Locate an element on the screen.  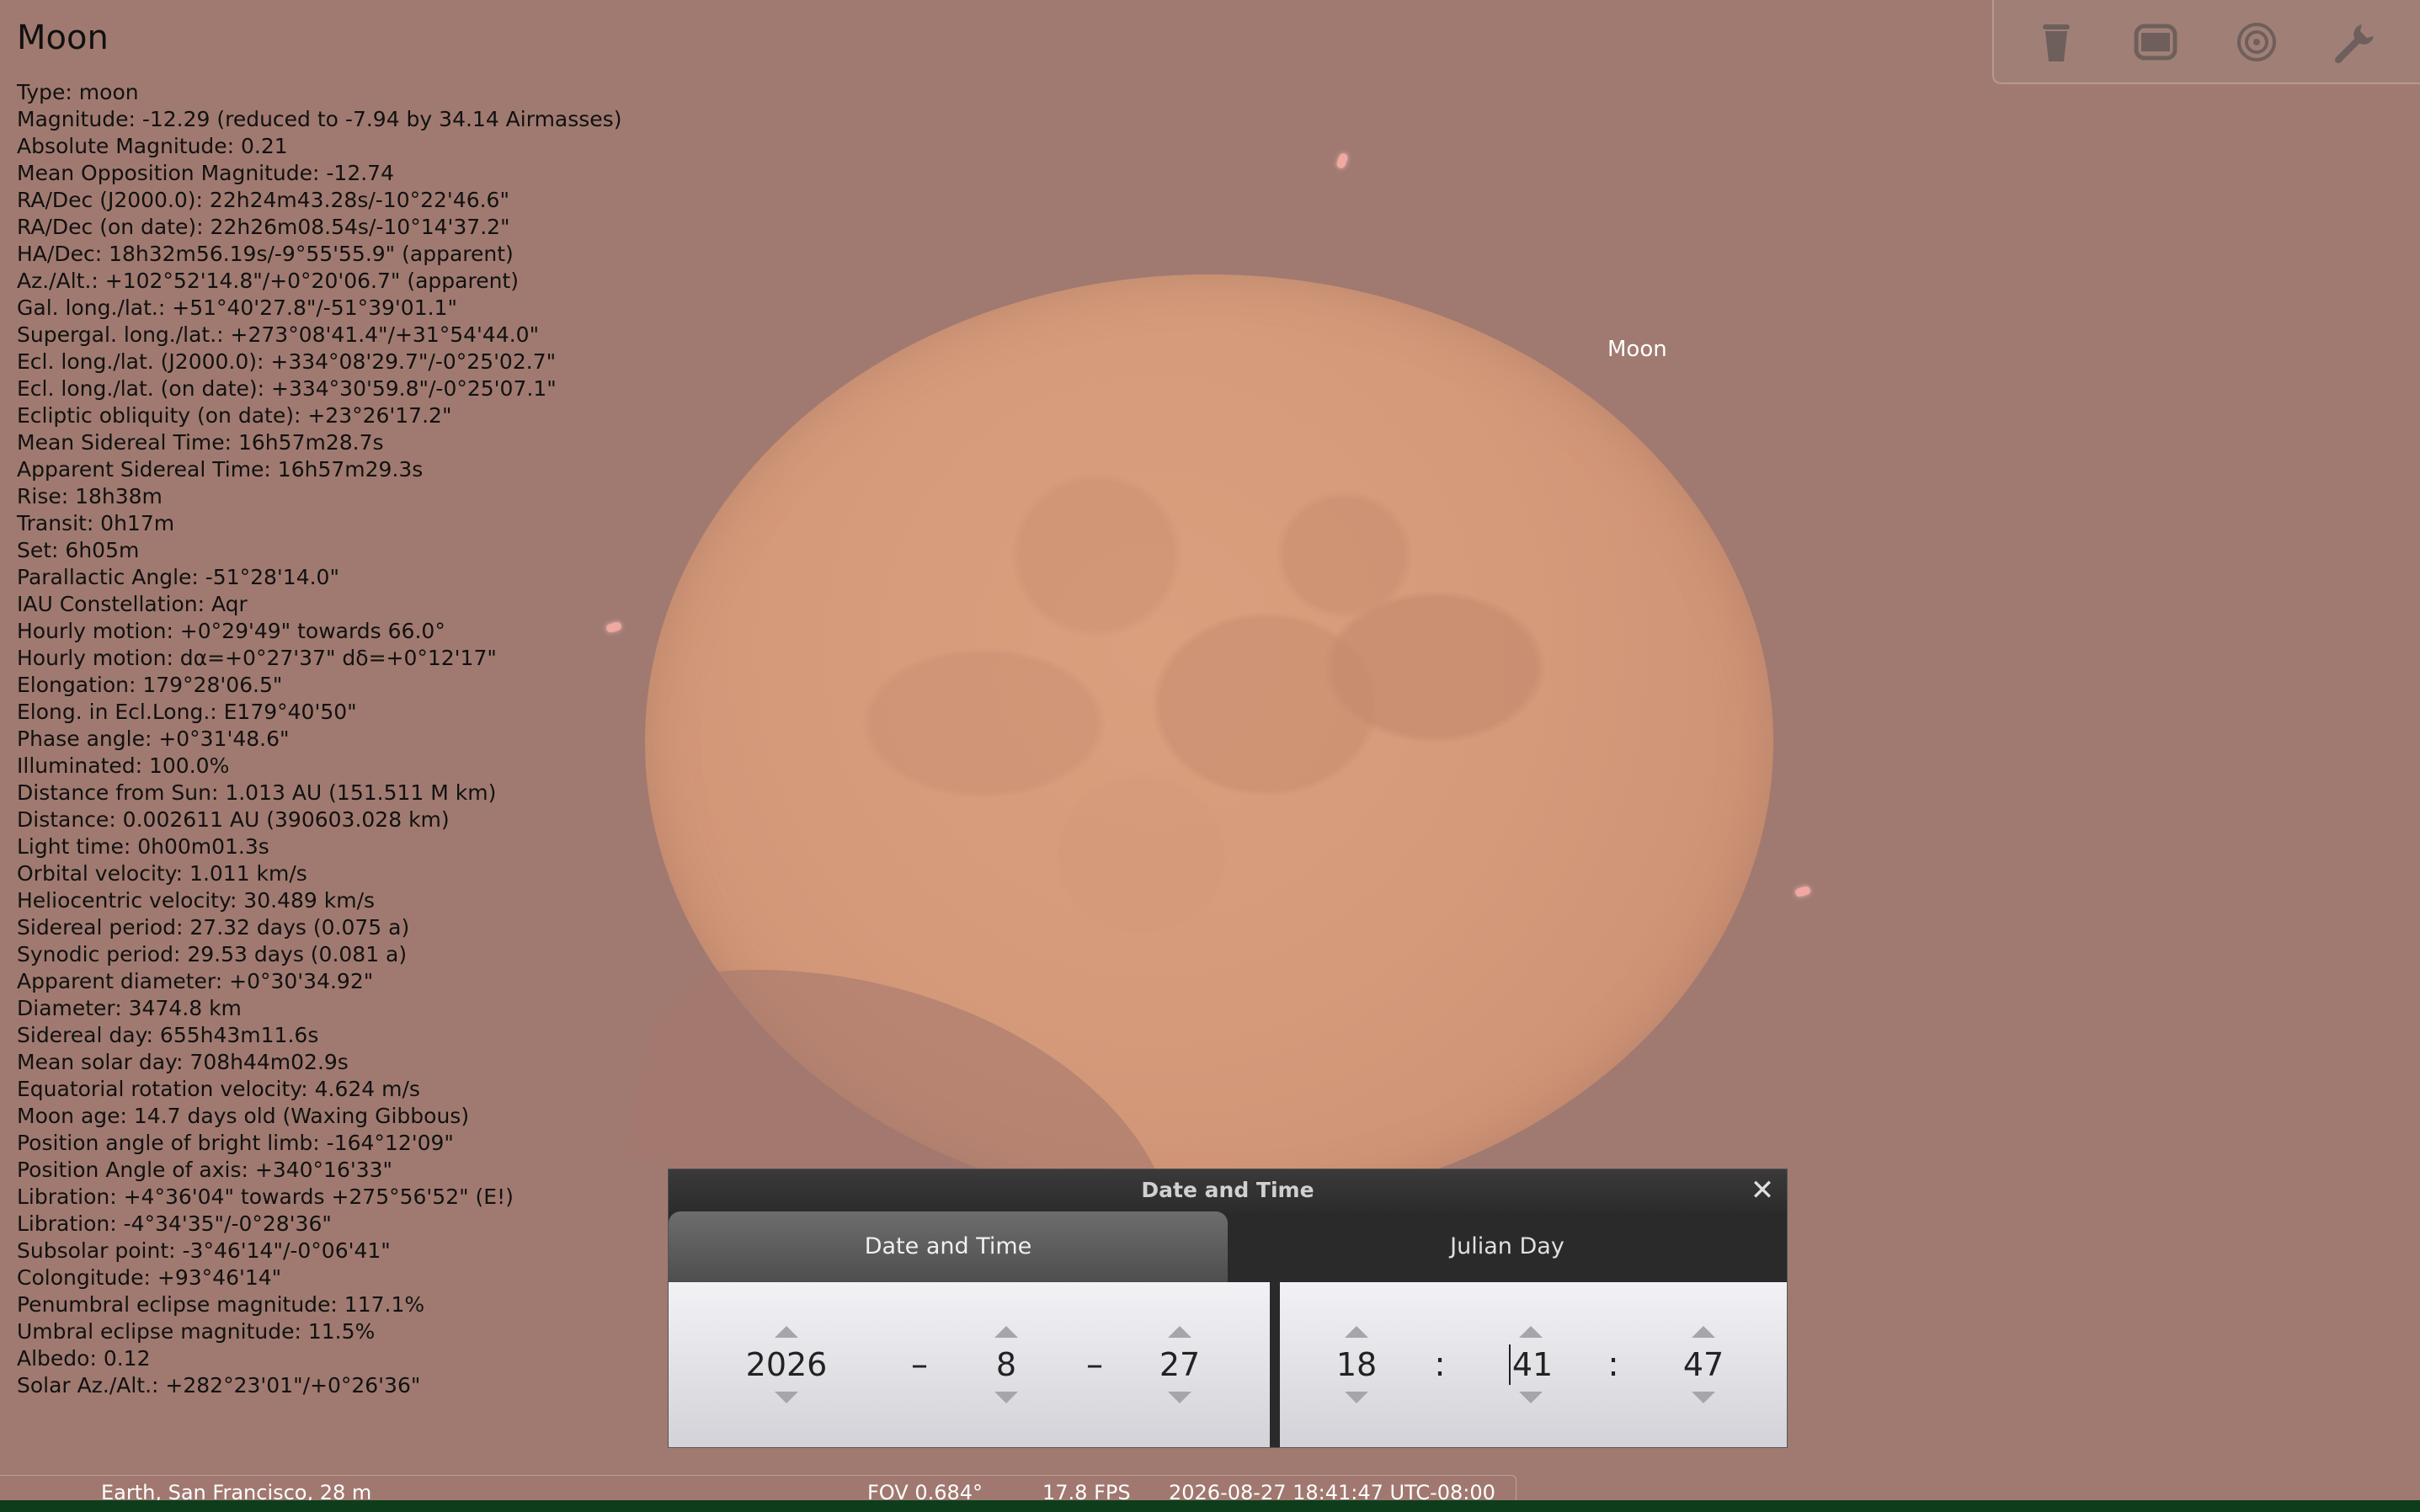
object-detail-line: Solar Az./Alt.: +282°23'01"/+0°26'36" is located at coordinates (219, 1386).